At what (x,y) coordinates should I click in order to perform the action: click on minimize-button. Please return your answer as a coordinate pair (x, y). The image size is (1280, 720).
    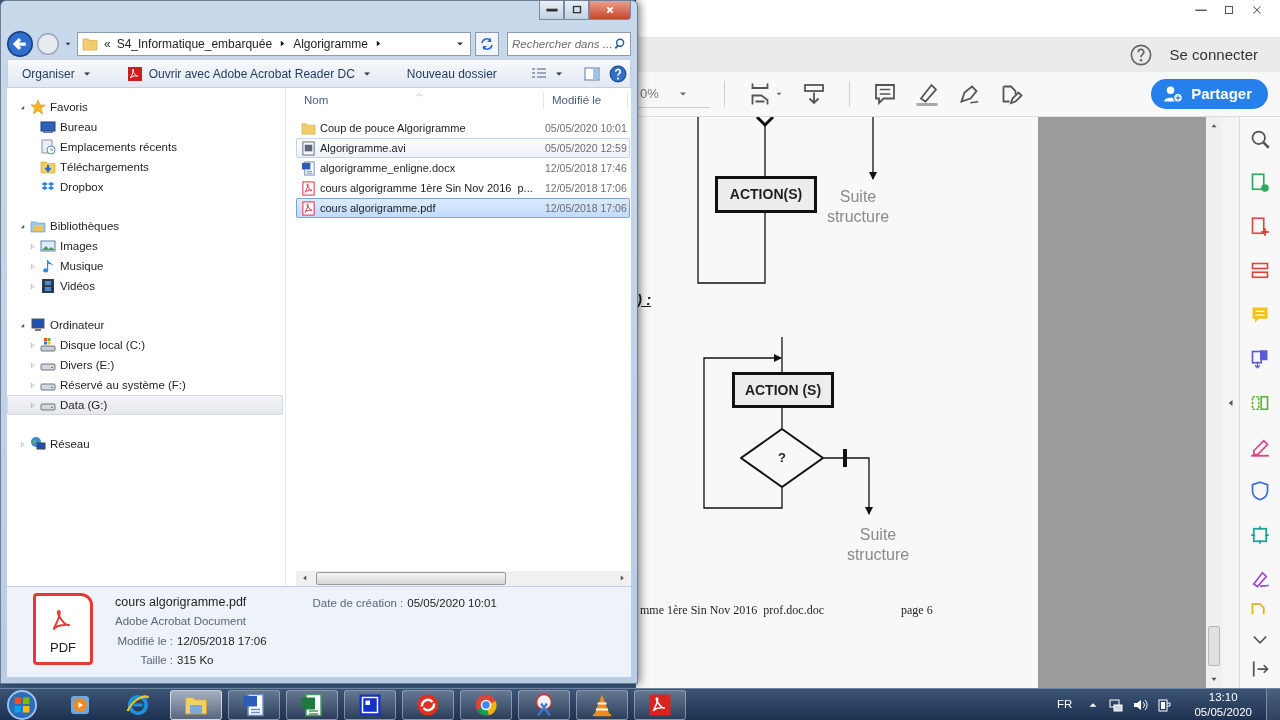
    Looking at the image, I should click on (551, 10).